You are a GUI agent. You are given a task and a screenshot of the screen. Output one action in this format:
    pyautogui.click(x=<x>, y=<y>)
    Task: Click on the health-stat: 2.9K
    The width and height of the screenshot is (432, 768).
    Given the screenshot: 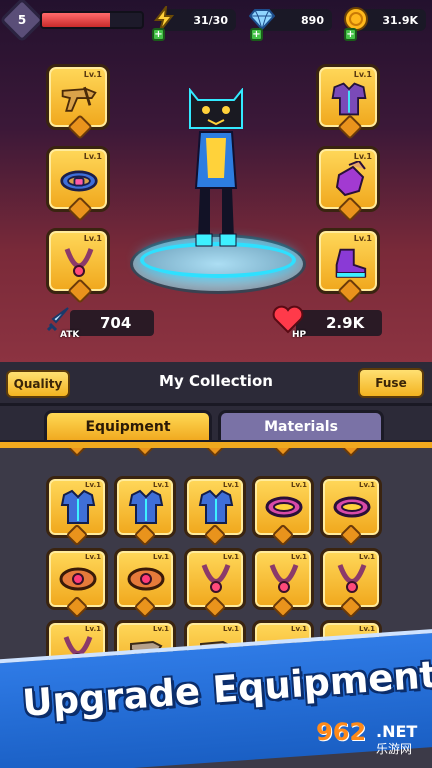 What is the action you would take?
    pyautogui.click(x=339, y=323)
    